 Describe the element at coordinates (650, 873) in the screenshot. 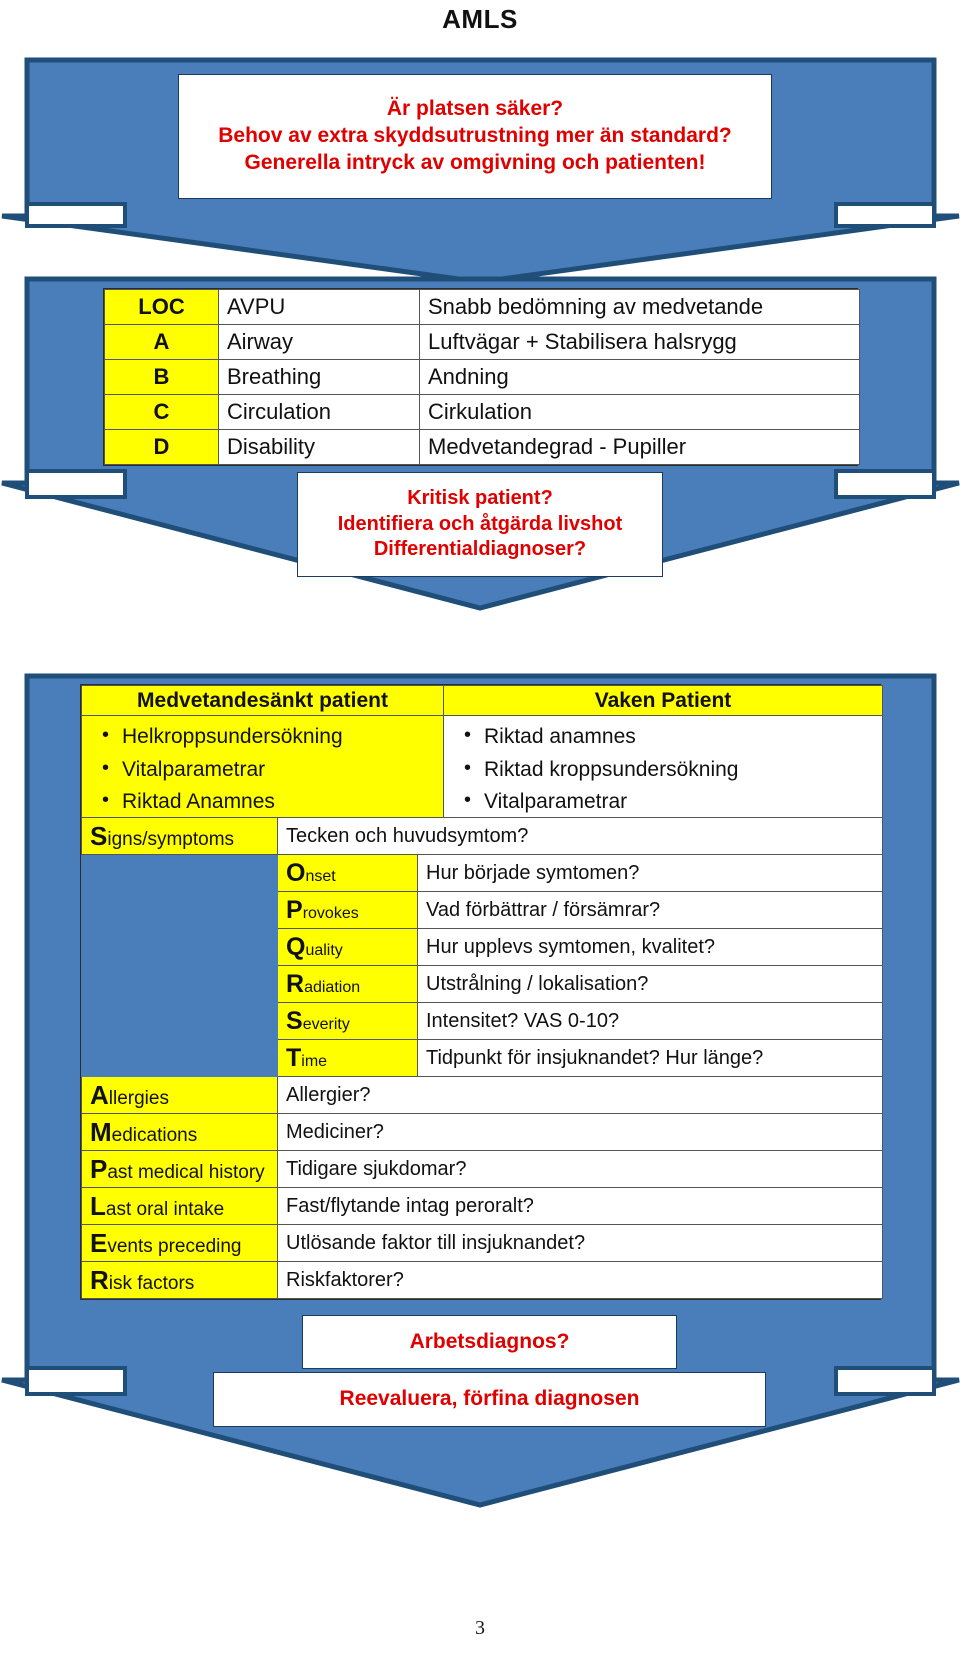

I see `history-desc: Hur började symtomen?` at that location.